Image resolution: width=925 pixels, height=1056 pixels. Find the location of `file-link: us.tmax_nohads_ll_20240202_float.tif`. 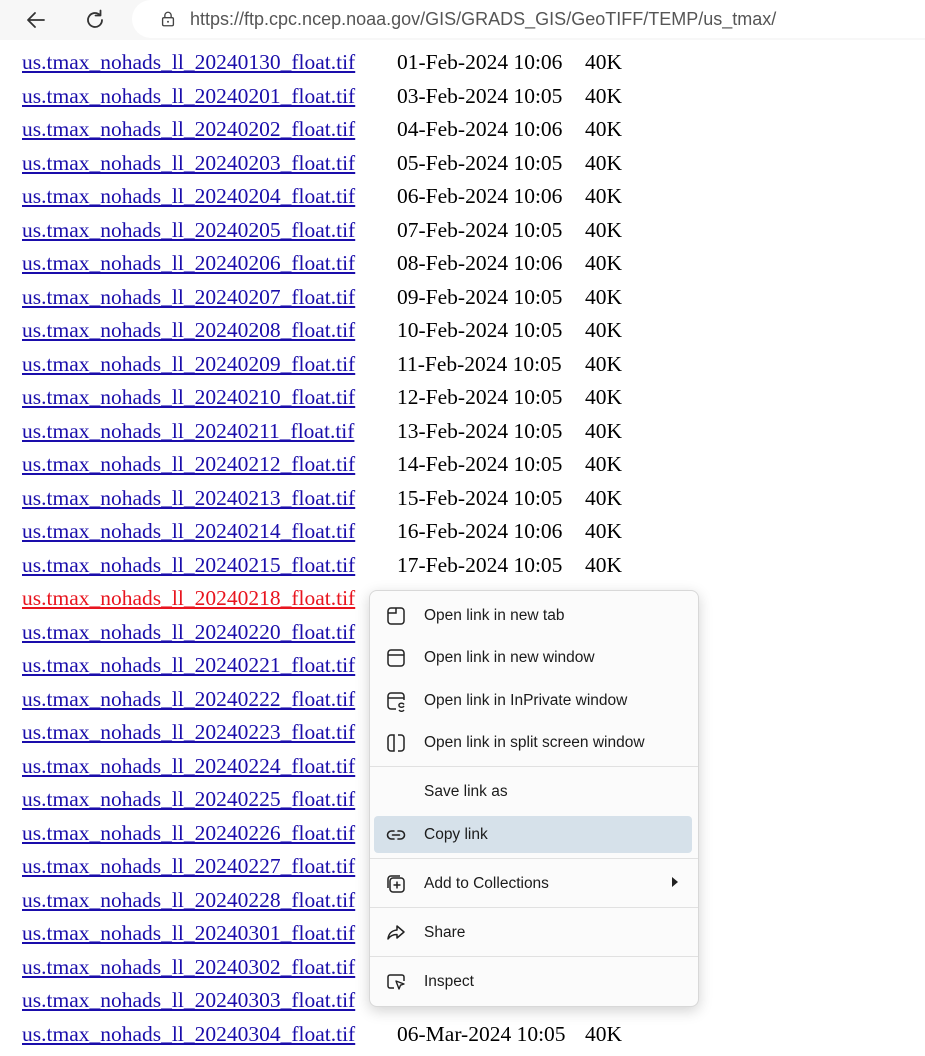

file-link: us.tmax_nohads_ll_20240202_float.tif is located at coordinates (209, 129).